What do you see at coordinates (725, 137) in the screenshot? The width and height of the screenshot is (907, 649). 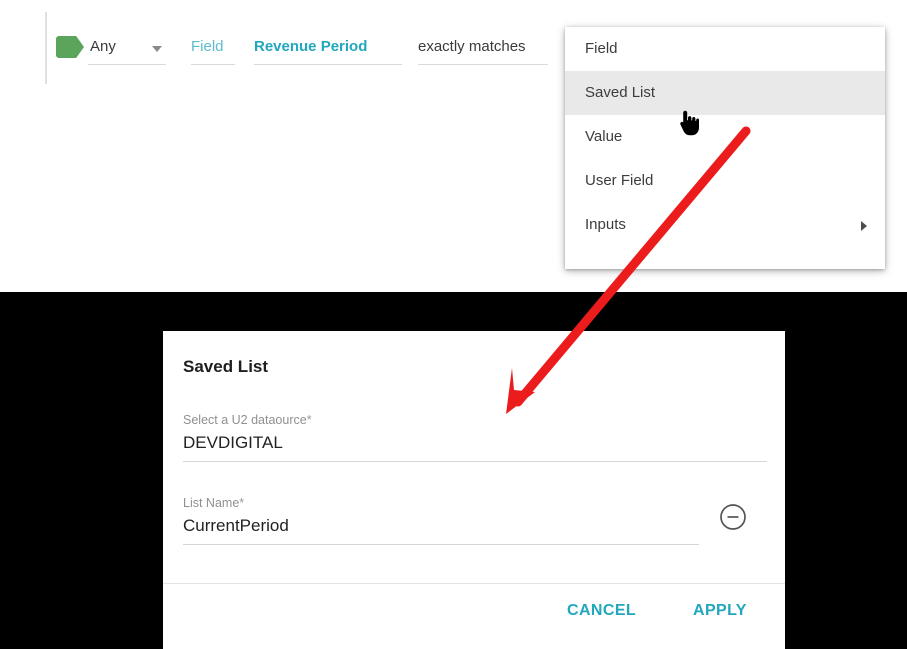 I see `menu-item-value: Value` at bounding box center [725, 137].